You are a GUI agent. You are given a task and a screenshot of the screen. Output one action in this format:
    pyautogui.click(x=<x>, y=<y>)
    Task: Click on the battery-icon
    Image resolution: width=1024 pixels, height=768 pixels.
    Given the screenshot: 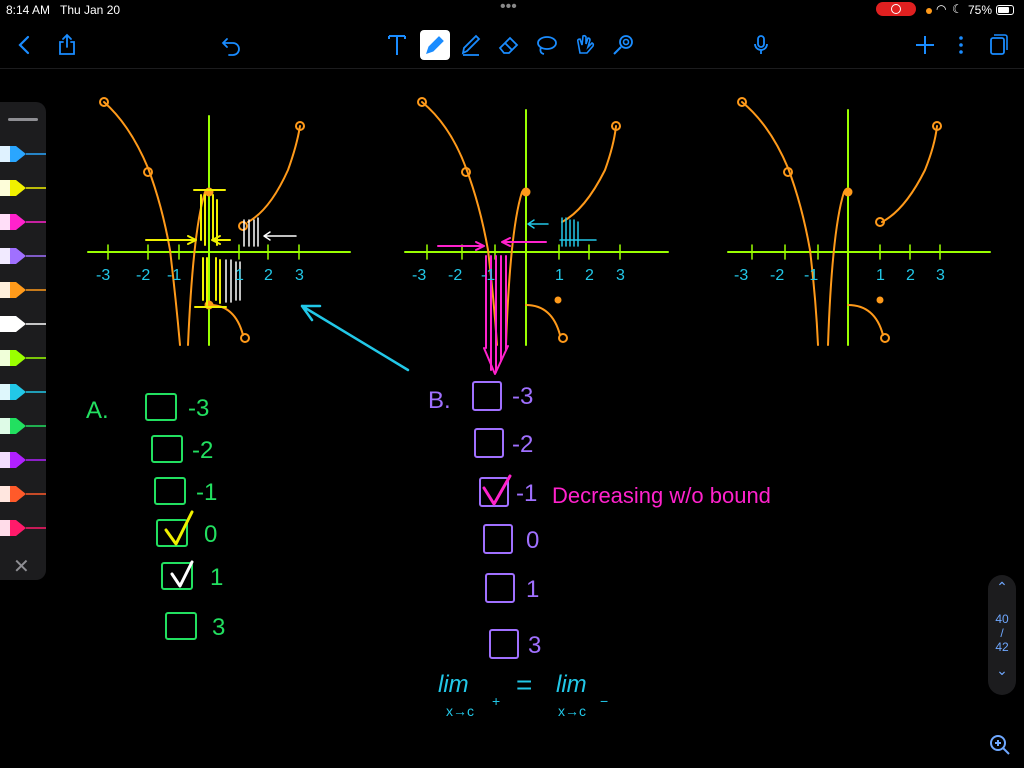 What is the action you would take?
    pyautogui.click(x=1005, y=10)
    